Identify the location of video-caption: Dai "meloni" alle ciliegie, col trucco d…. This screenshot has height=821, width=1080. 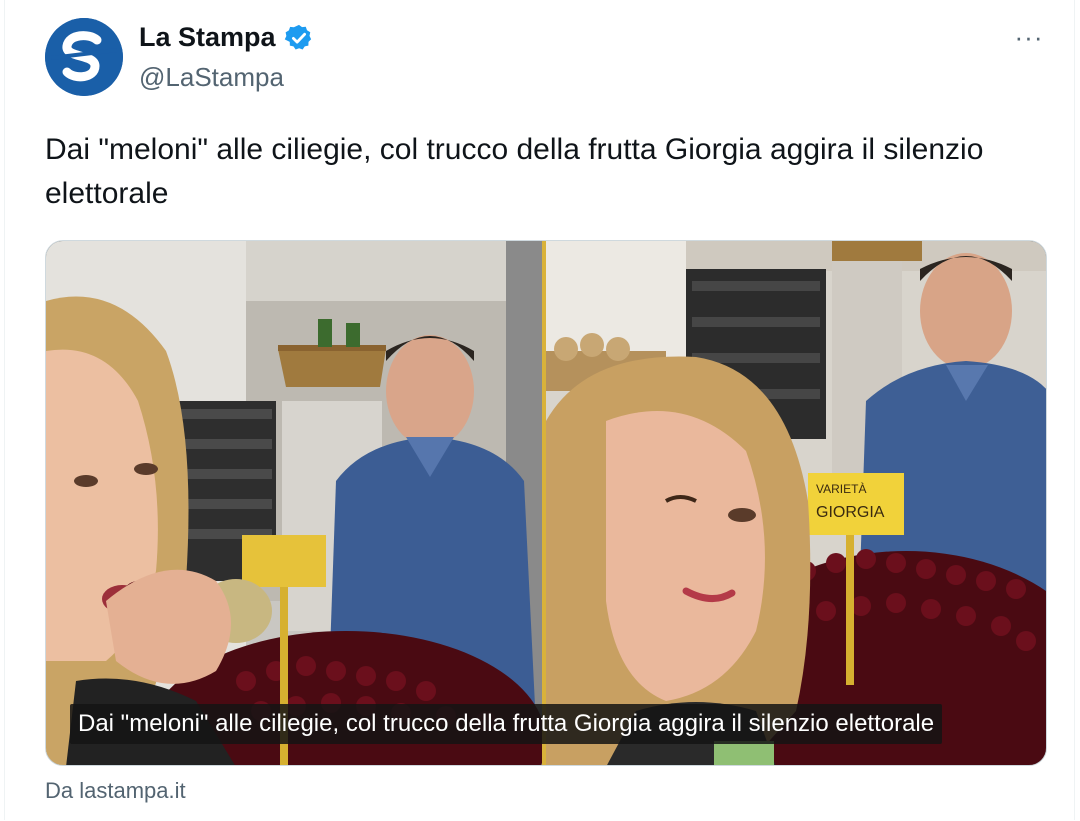
(506, 724).